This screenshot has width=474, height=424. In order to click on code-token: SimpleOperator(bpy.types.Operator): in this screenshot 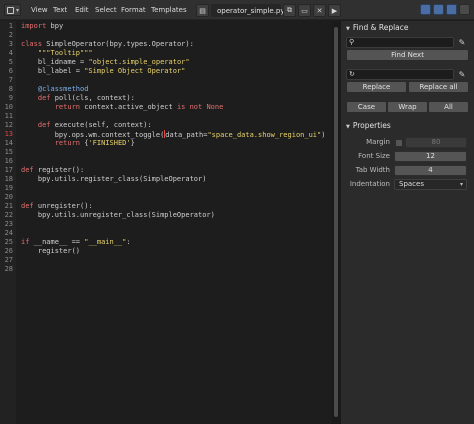, I will do `click(118, 44)`.